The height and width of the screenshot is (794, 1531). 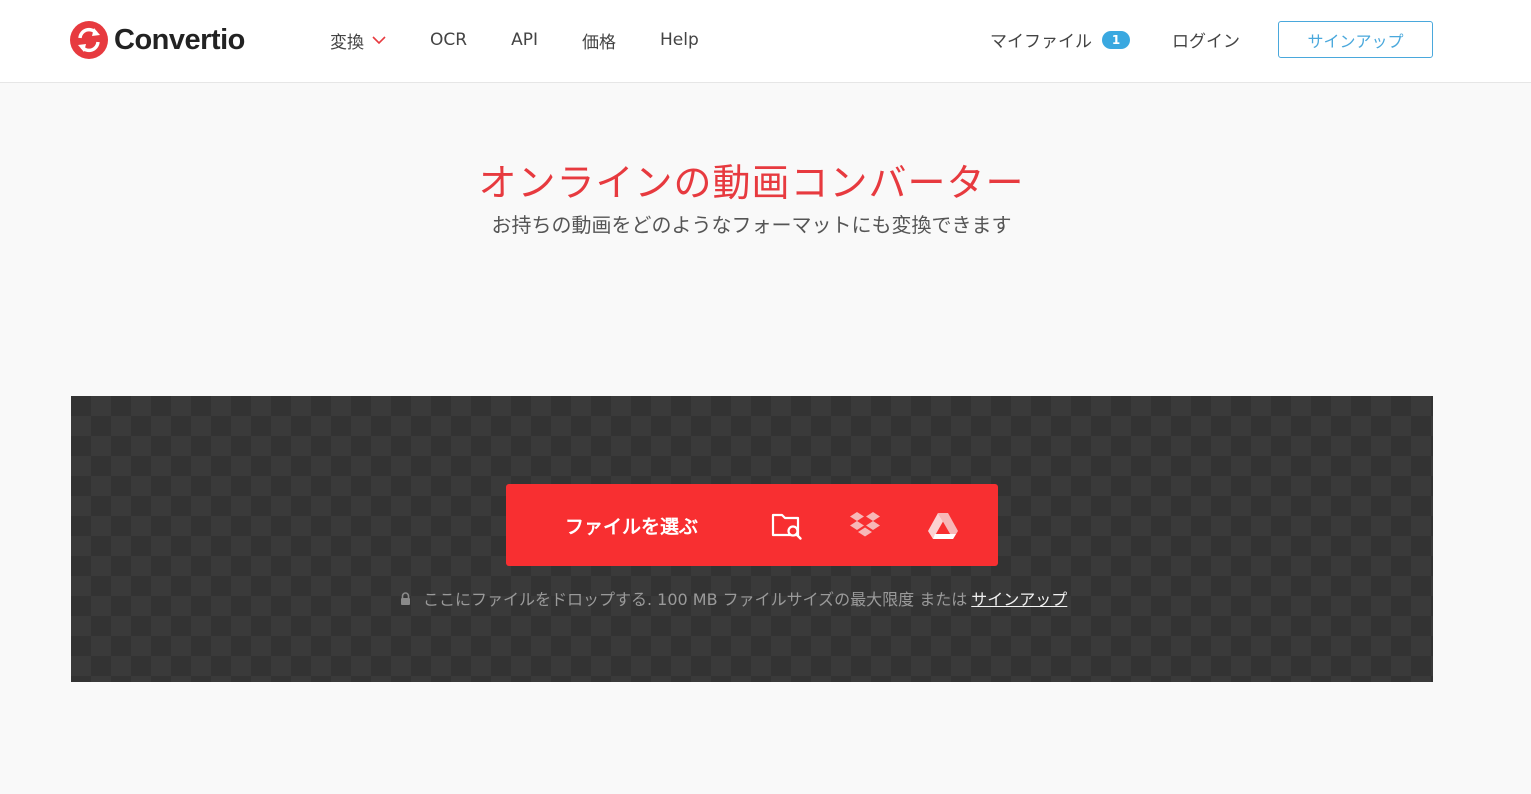 I want to click on main-nav: 変換 OCR API 価格 Help, so click(x=536, y=40).